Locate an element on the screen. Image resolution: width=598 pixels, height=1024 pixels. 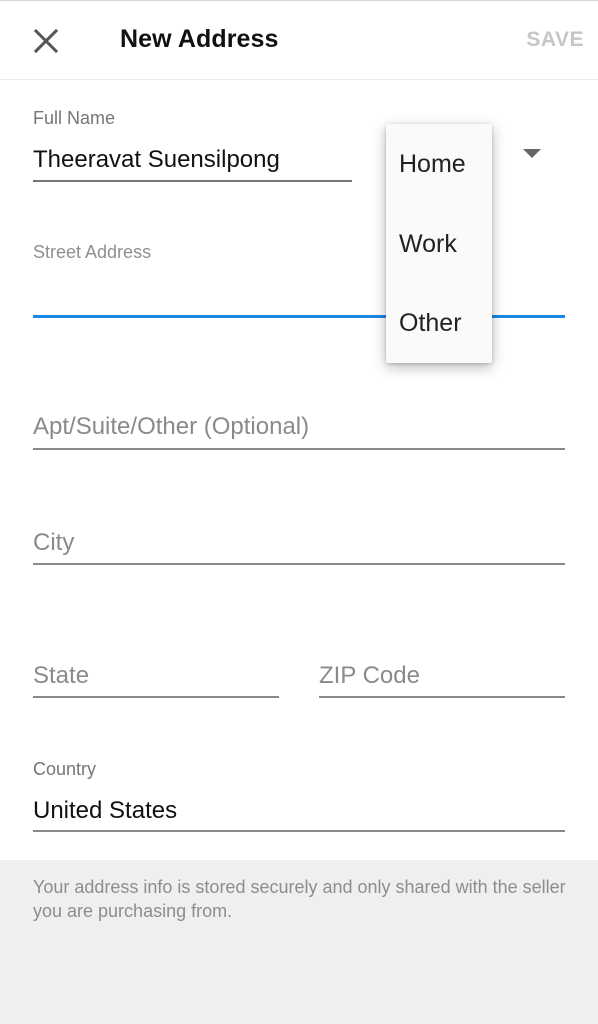
full-name-field: Full Name Theeravat Suensilpong is located at coordinates (192, 146).